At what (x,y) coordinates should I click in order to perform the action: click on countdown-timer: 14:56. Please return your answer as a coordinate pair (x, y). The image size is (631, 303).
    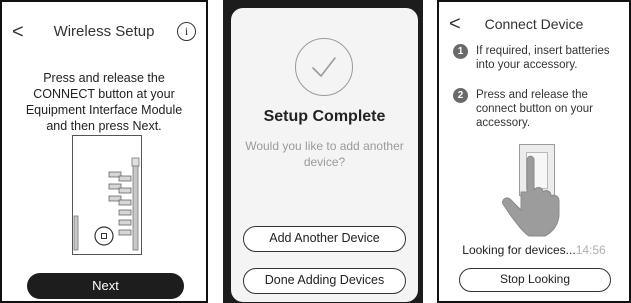
    Looking at the image, I should click on (590, 250).